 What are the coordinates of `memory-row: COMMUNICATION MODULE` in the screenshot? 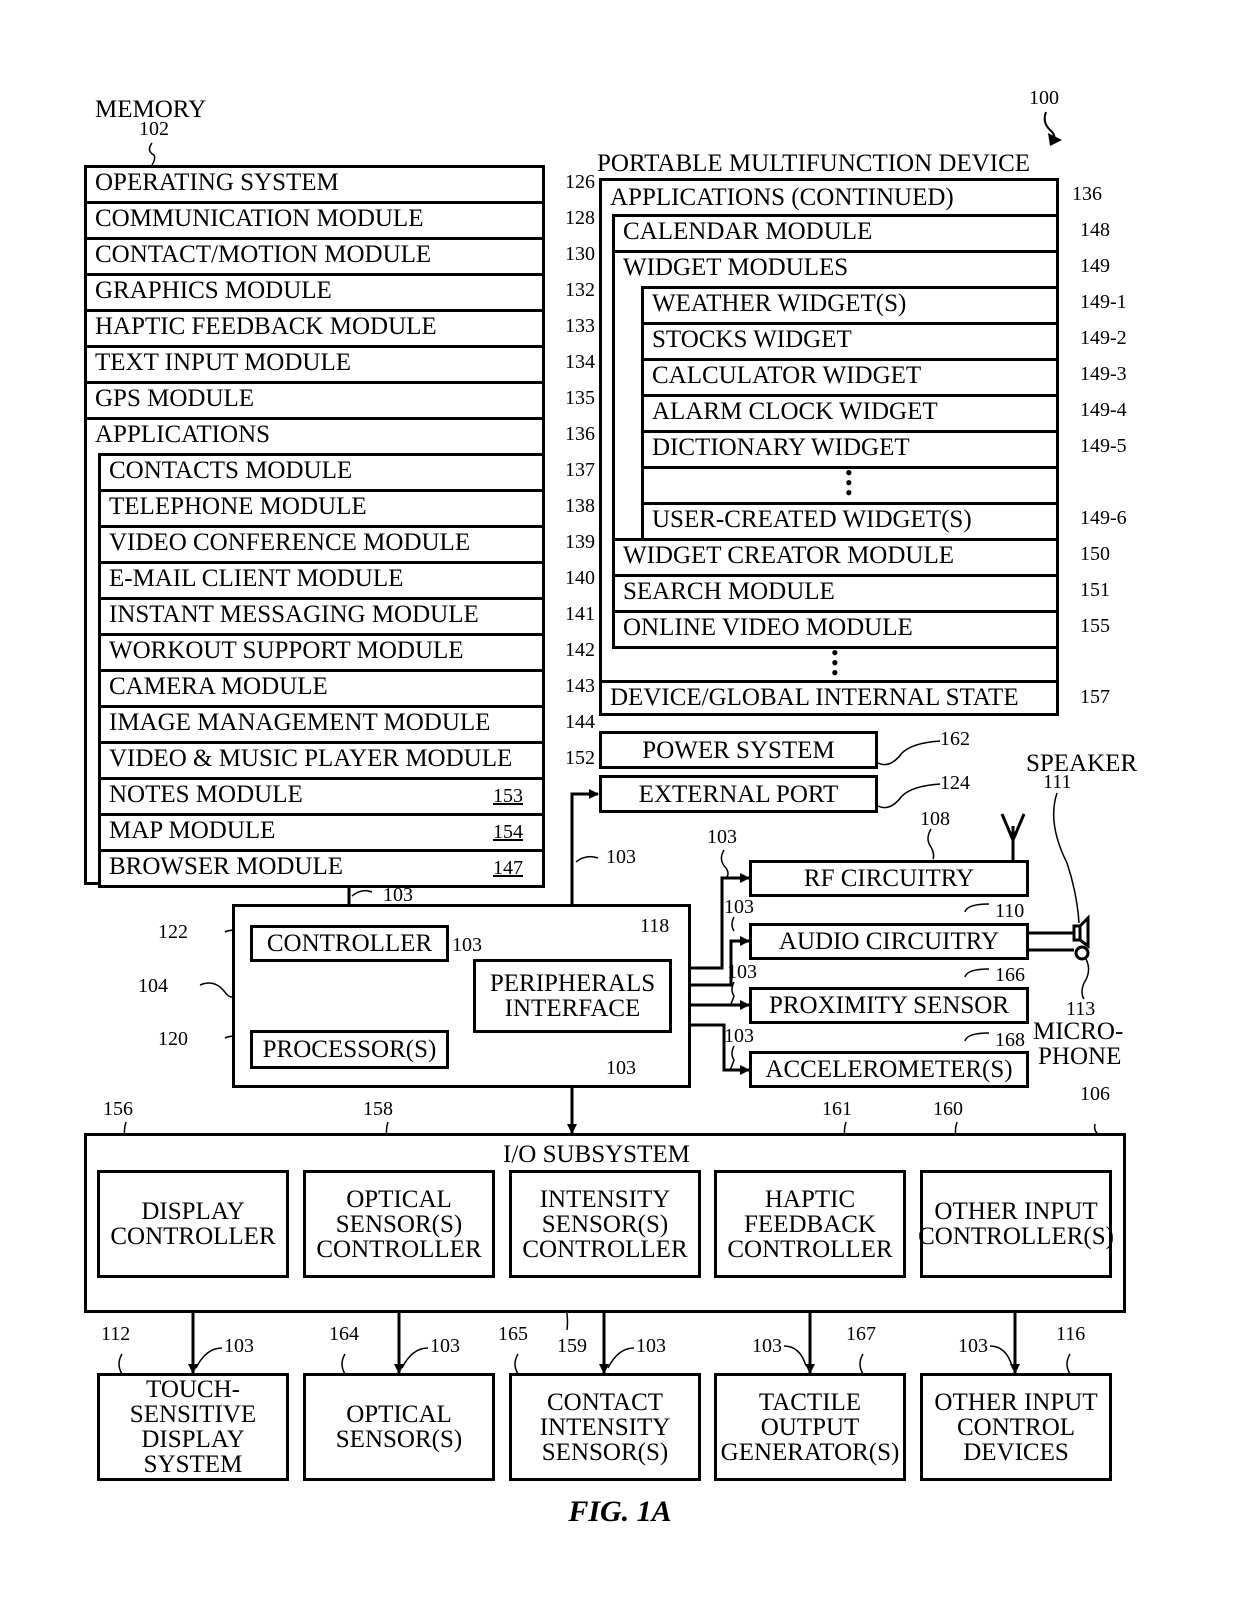 It's located at (314, 220).